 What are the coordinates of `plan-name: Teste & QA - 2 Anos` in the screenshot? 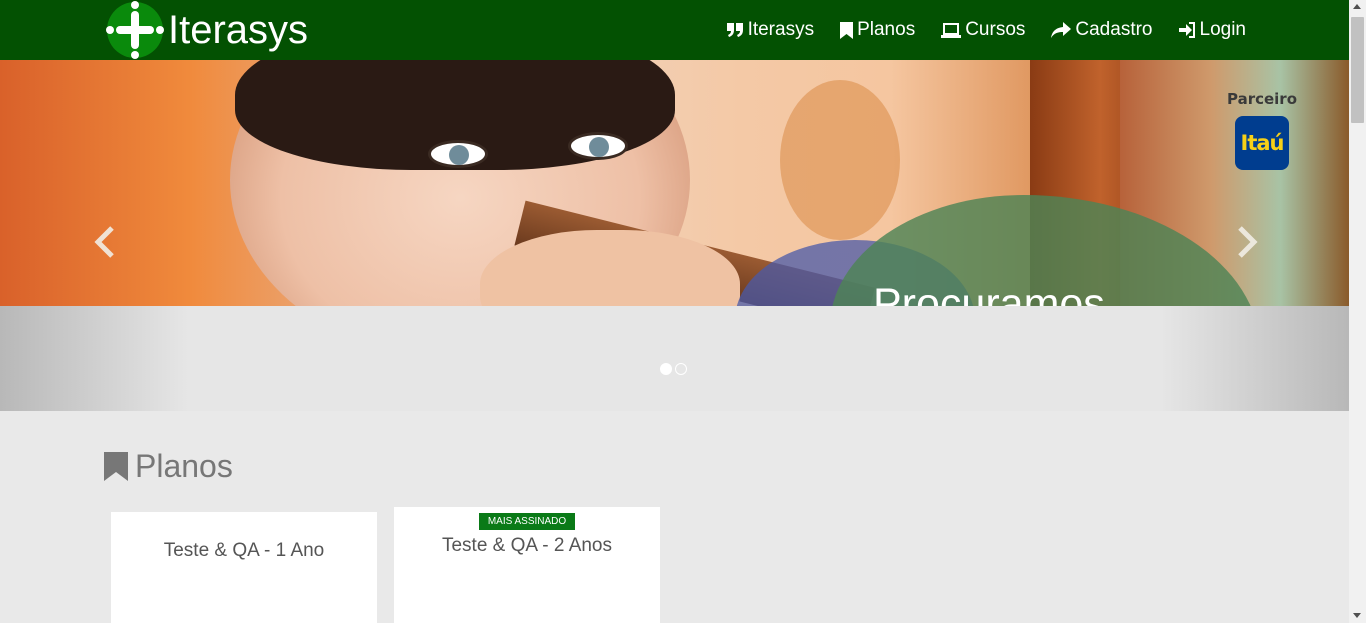 It's located at (527, 545).